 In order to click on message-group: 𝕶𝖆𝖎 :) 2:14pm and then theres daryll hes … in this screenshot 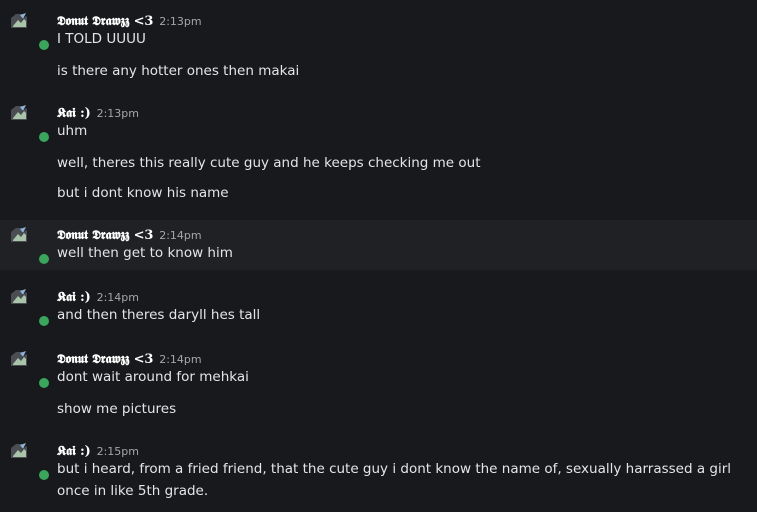, I will do `click(378, 312)`.